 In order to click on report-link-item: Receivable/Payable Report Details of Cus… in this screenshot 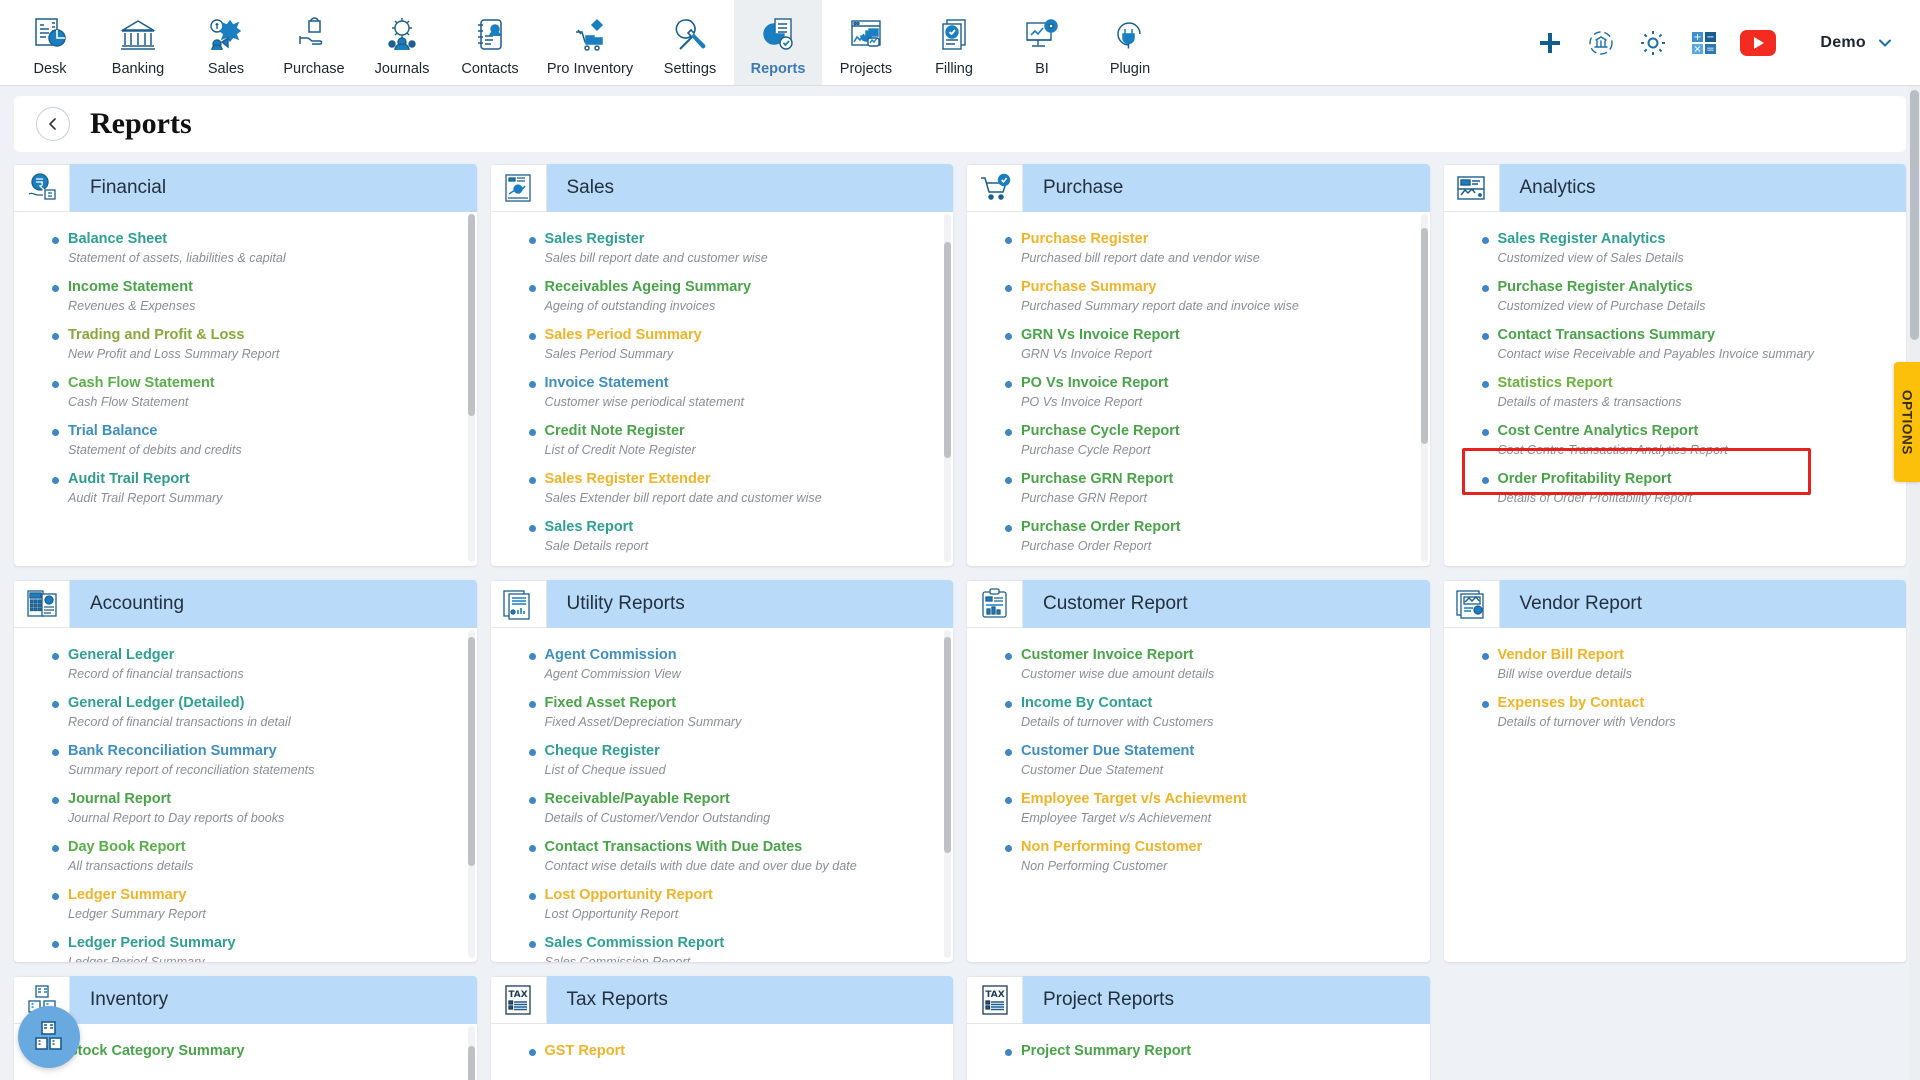, I will do `click(722, 808)`.